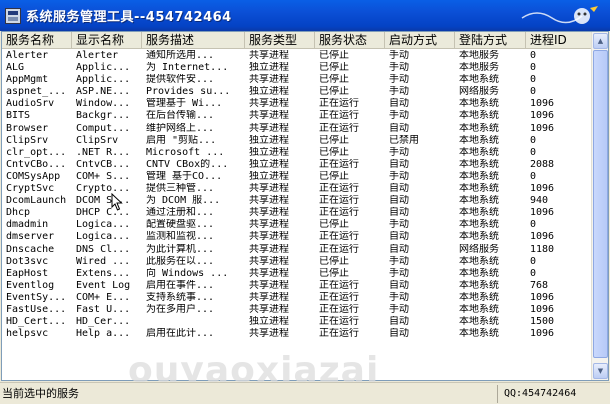 This screenshot has width=610, height=404. What do you see at coordinates (193, 322) in the screenshot?
I see `table-cell` at bounding box center [193, 322].